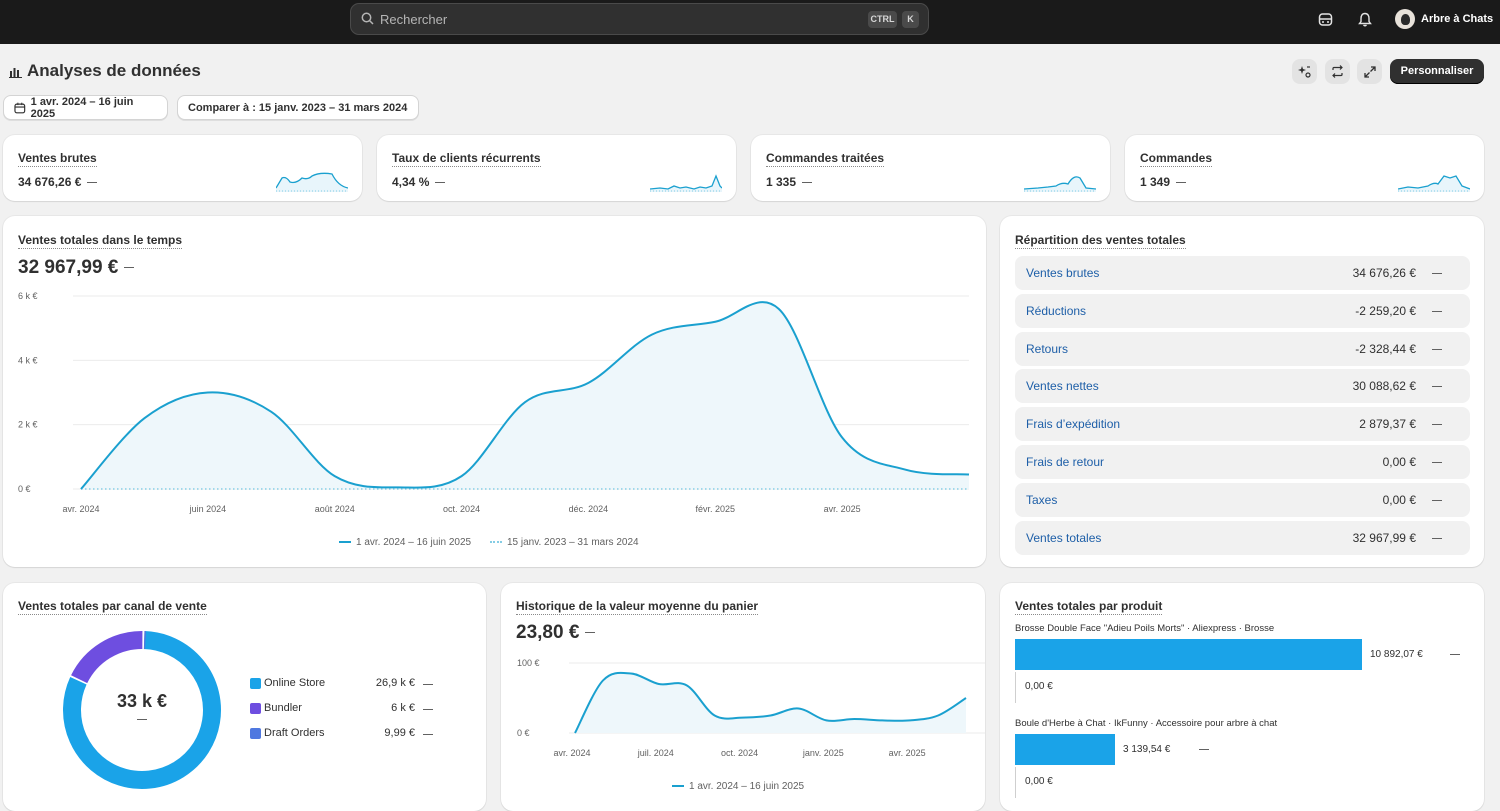 The height and width of the screenshot is (811, 1500). What do you see at coordinates (1047, 349) in the screenshot?
I see `breakdown-row-label: Retours` at bounding box center [1047, 349].